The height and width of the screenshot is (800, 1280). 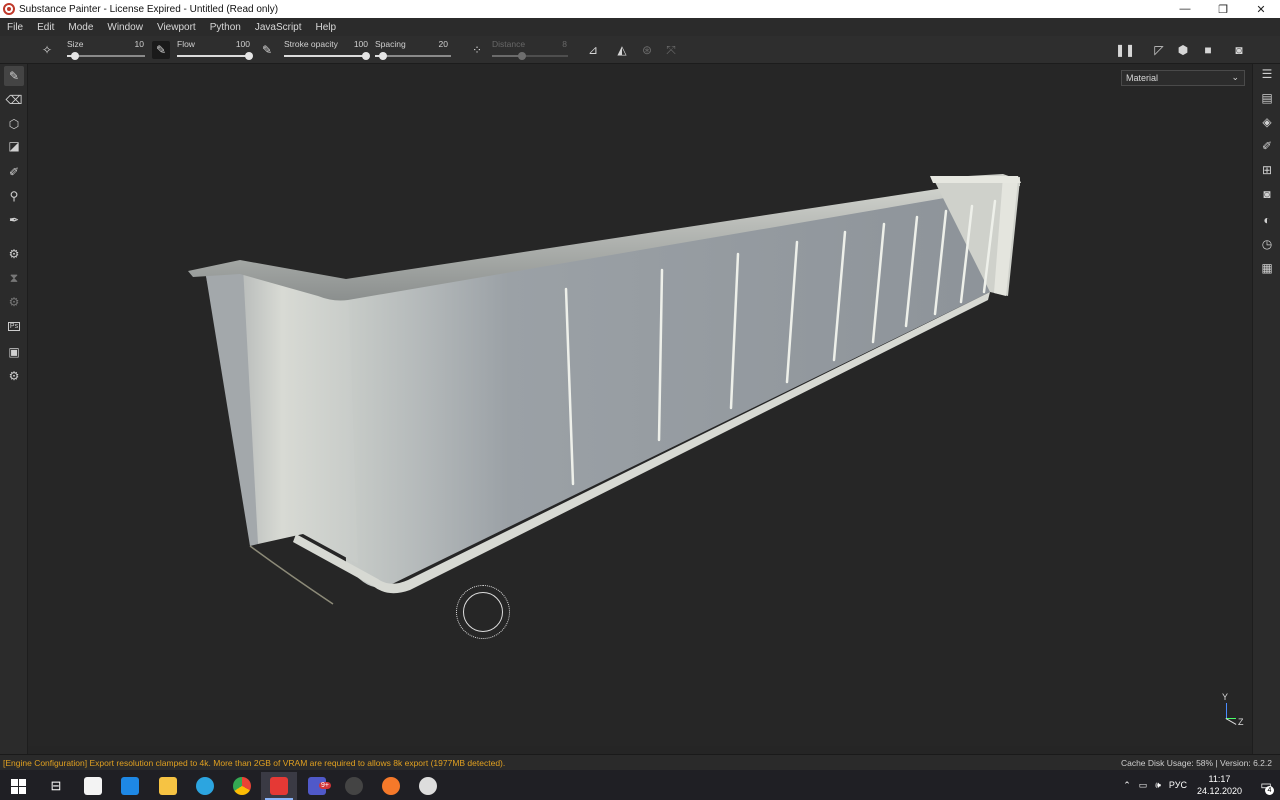 I want to click on log-icon: ▦, so click(x=1267, y=268).